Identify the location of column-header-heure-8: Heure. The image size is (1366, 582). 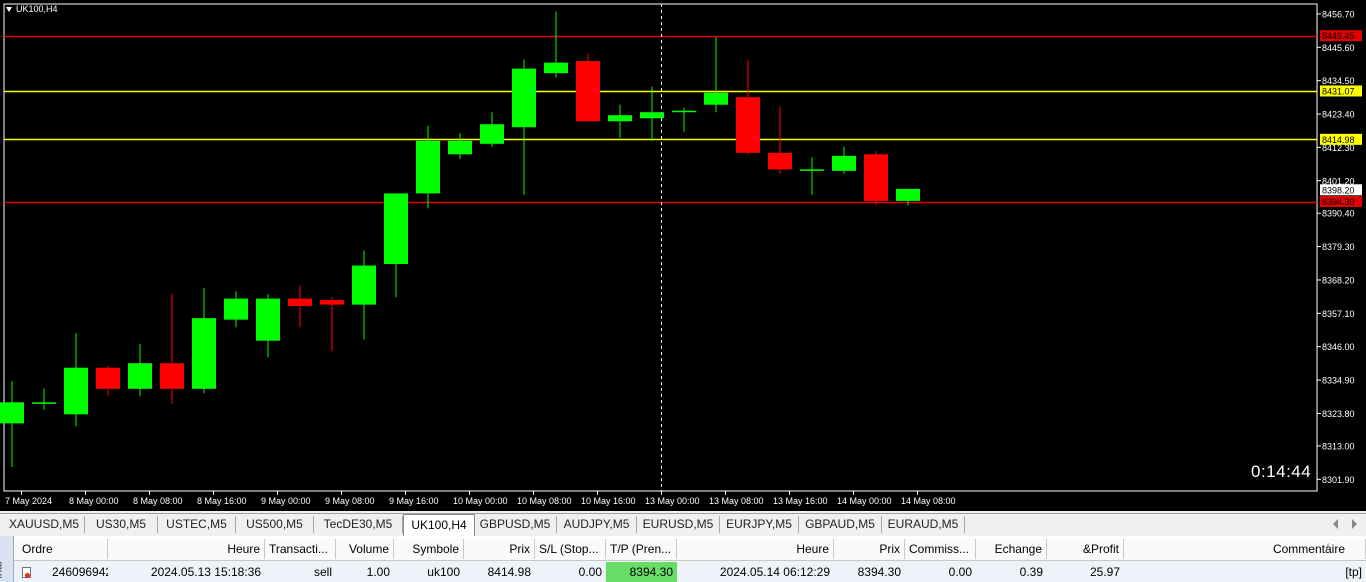
(755, 549).